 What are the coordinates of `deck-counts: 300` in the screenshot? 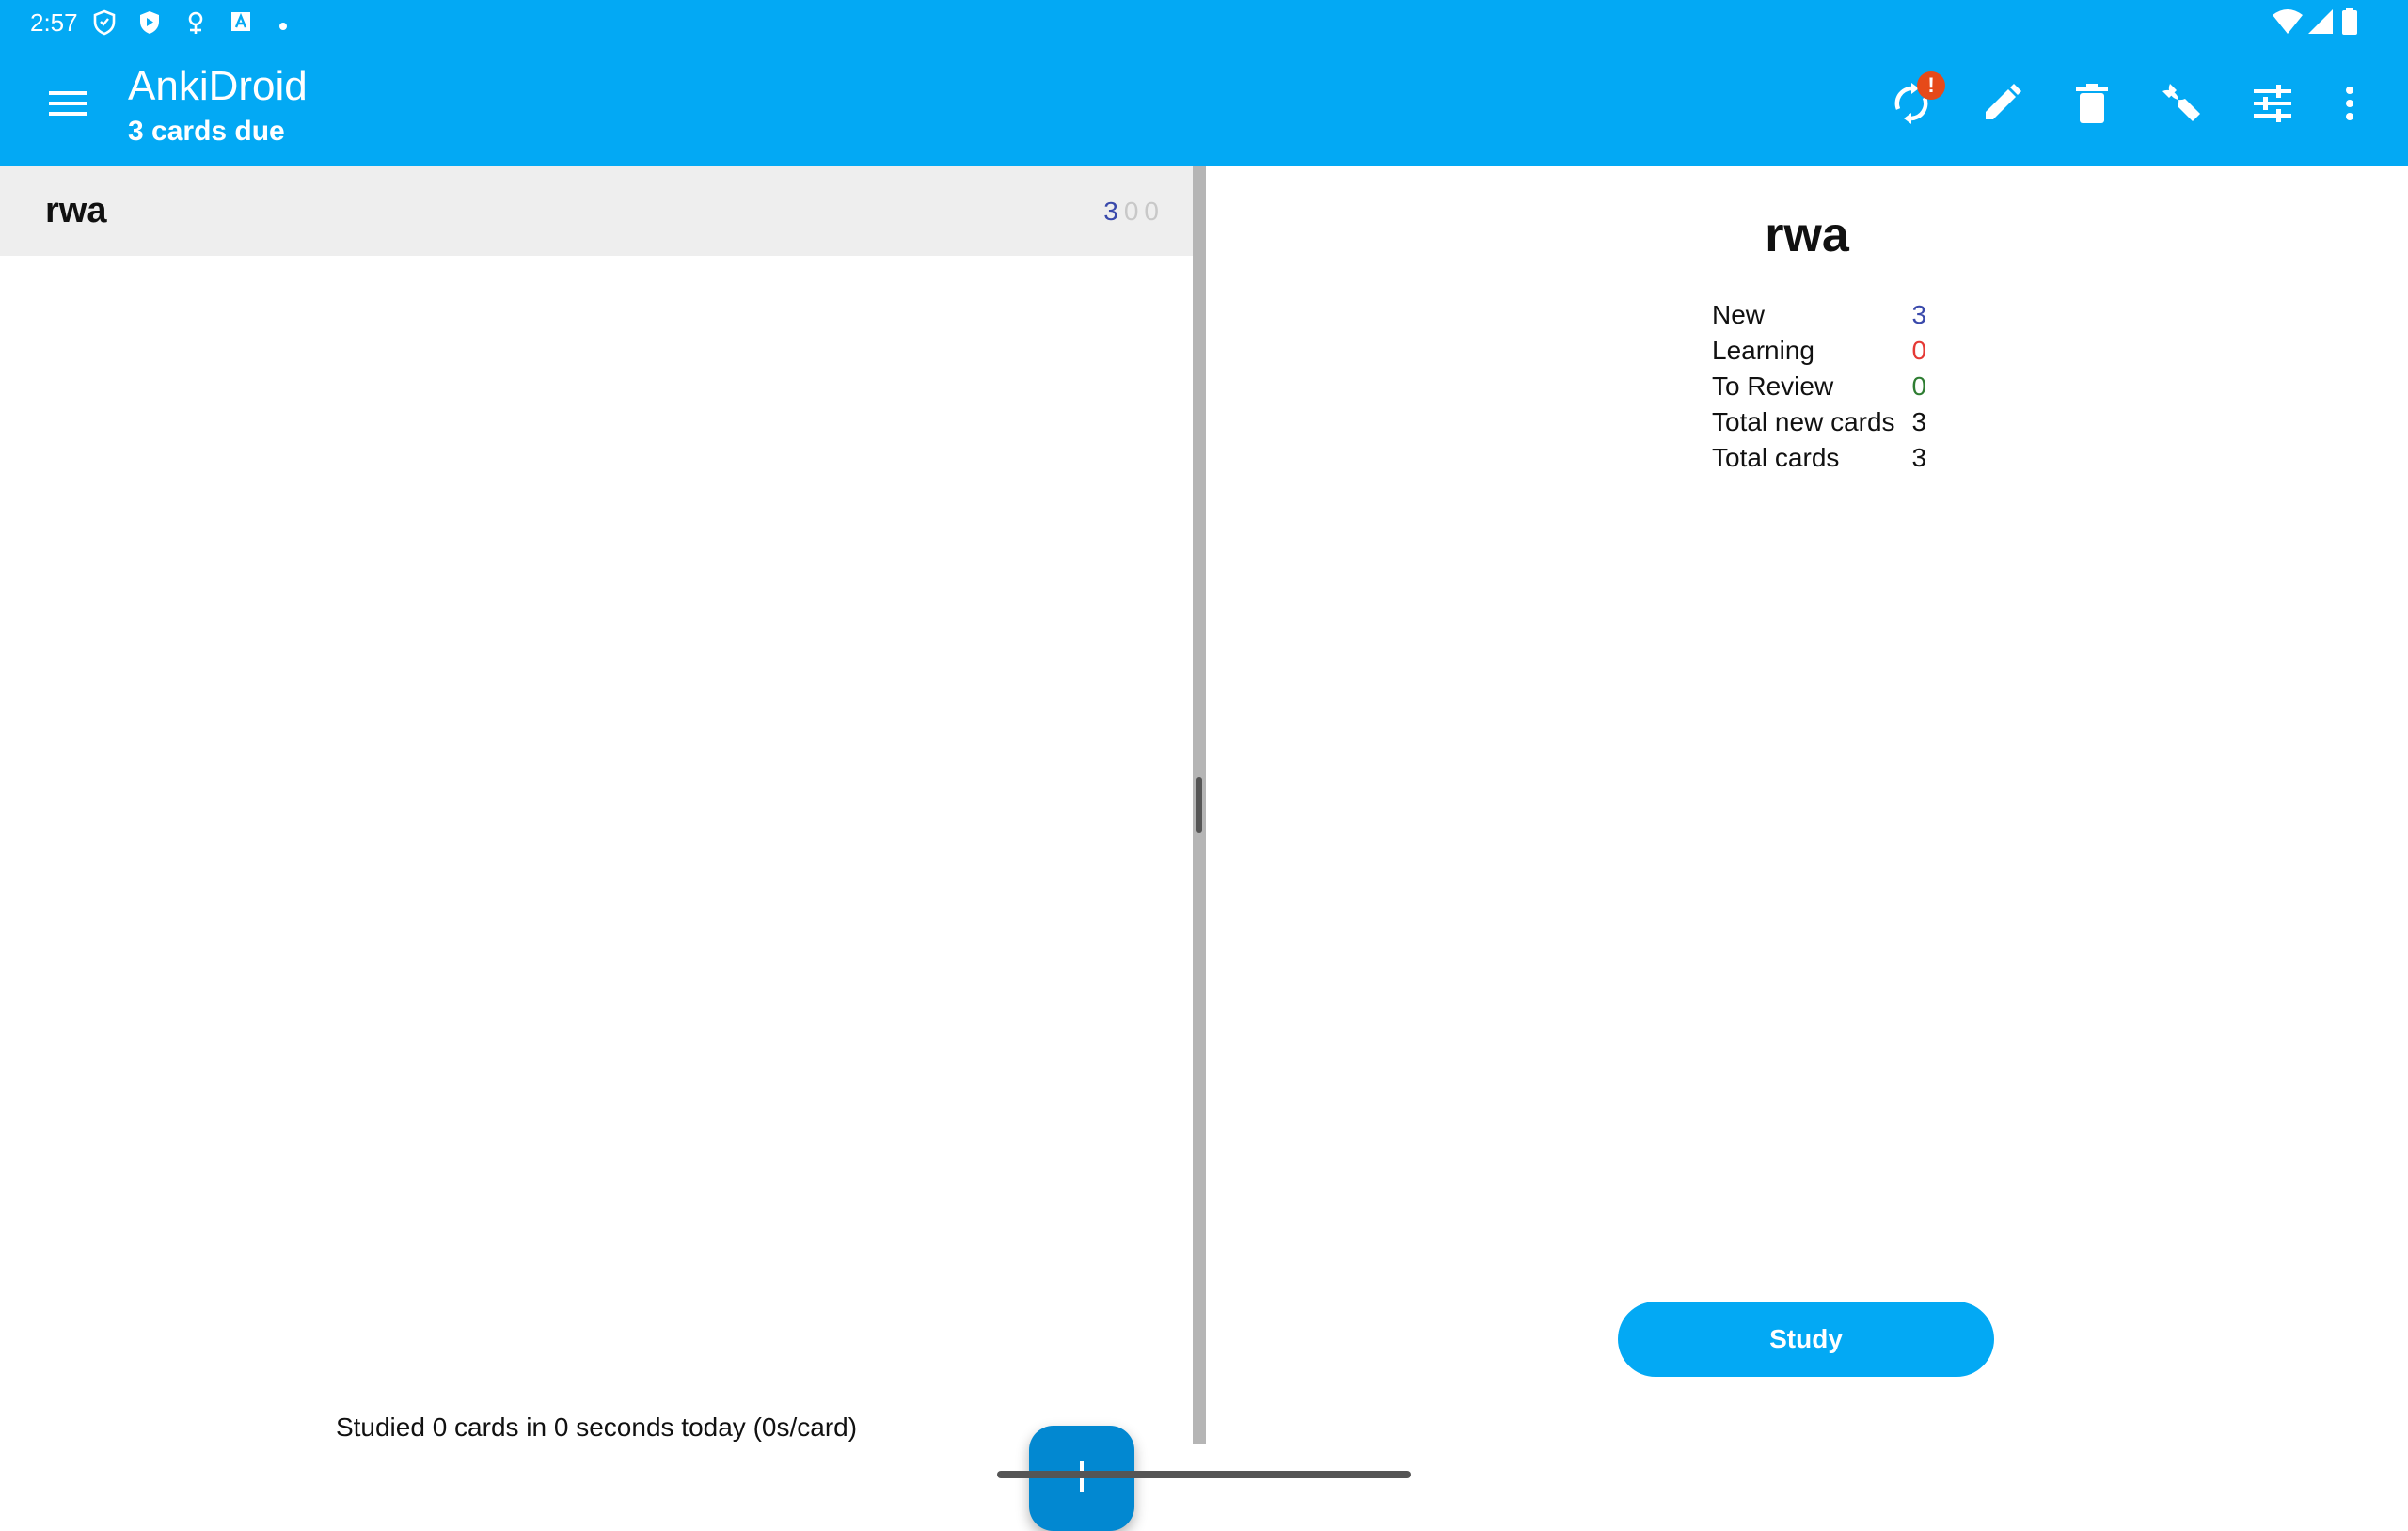 It's located at (1128, 212).